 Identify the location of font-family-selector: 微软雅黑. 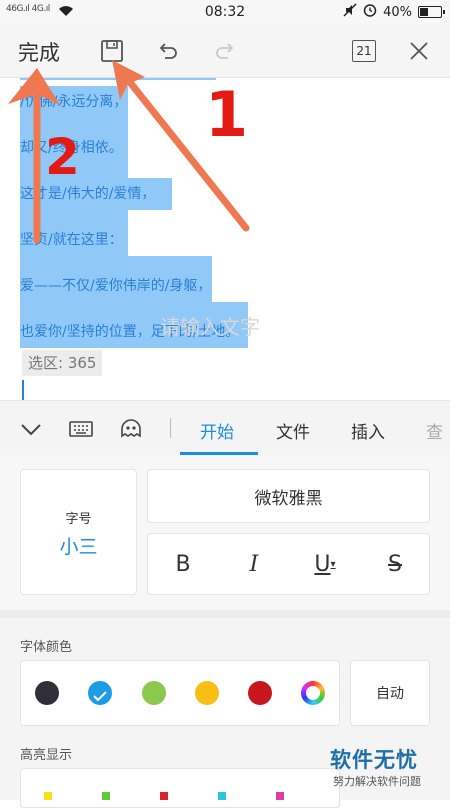
(288, 496).